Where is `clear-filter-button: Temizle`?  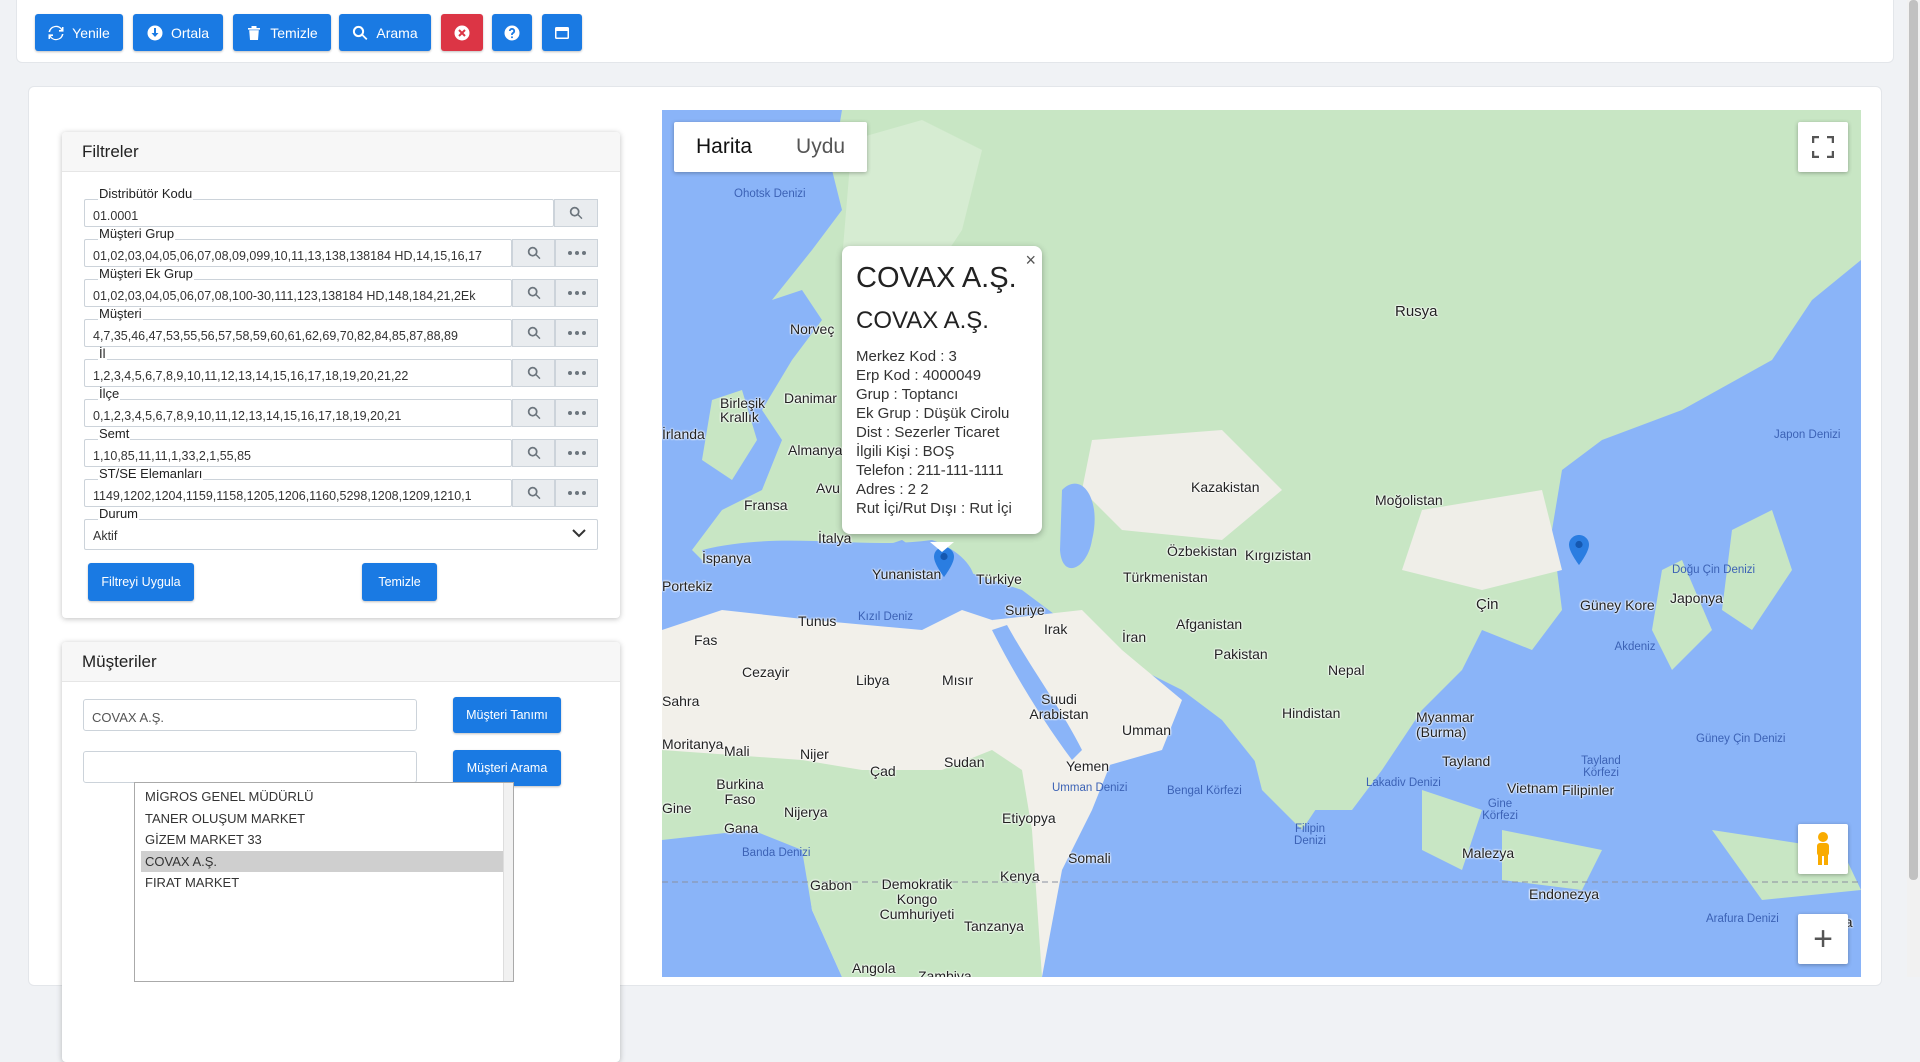 clear-filter-button: Temizle is located at coordinates (399, 582).